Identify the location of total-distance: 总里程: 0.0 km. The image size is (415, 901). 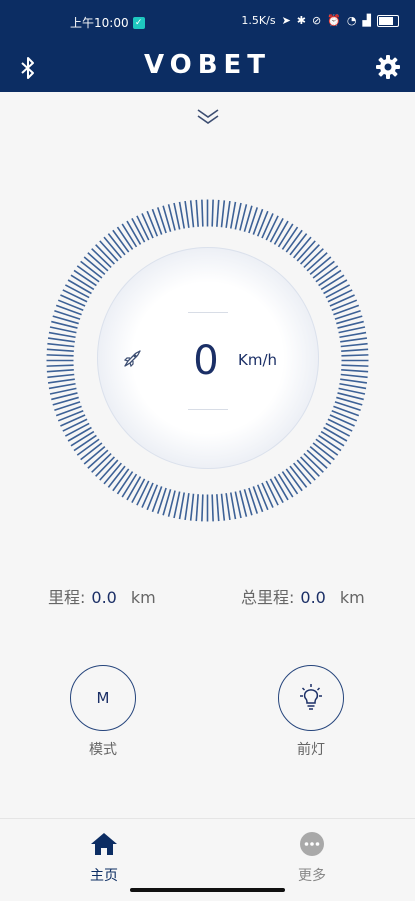
(303, 596).